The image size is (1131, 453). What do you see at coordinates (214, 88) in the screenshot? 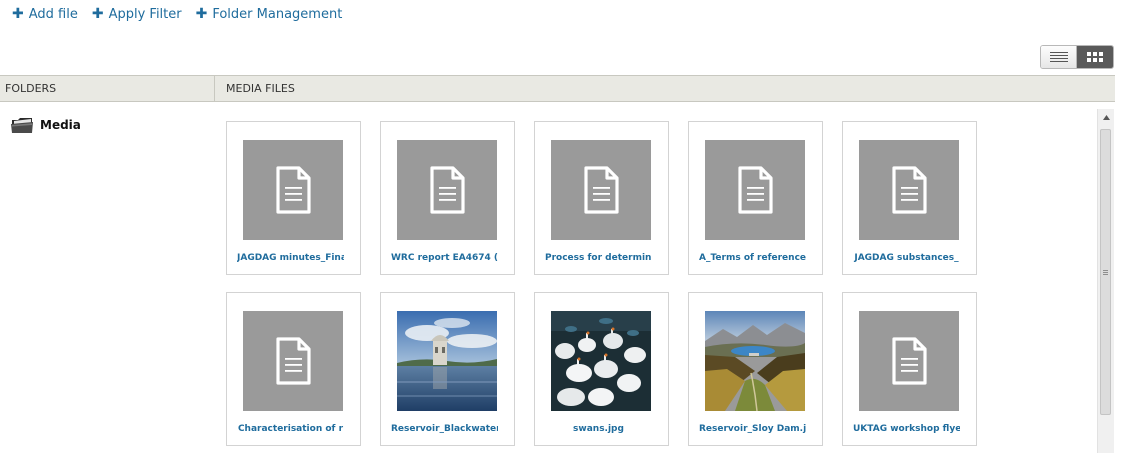
I see `header-divider` at bounding box center [214, 88].